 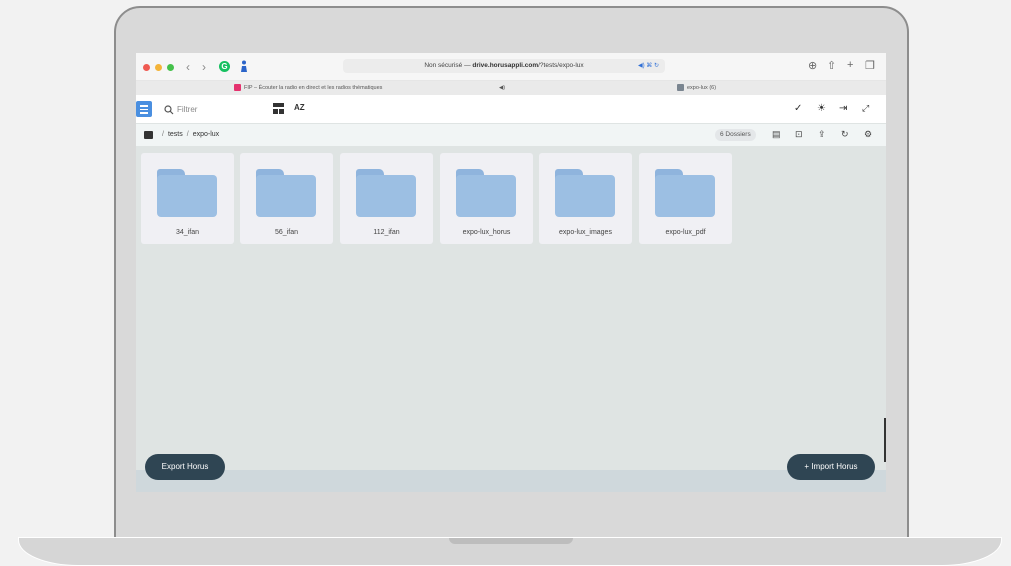 What do you see at coordinates (776, 134) in the screenshot?
I see `new-file-icon: ▤` at bounding box center [776, 134].